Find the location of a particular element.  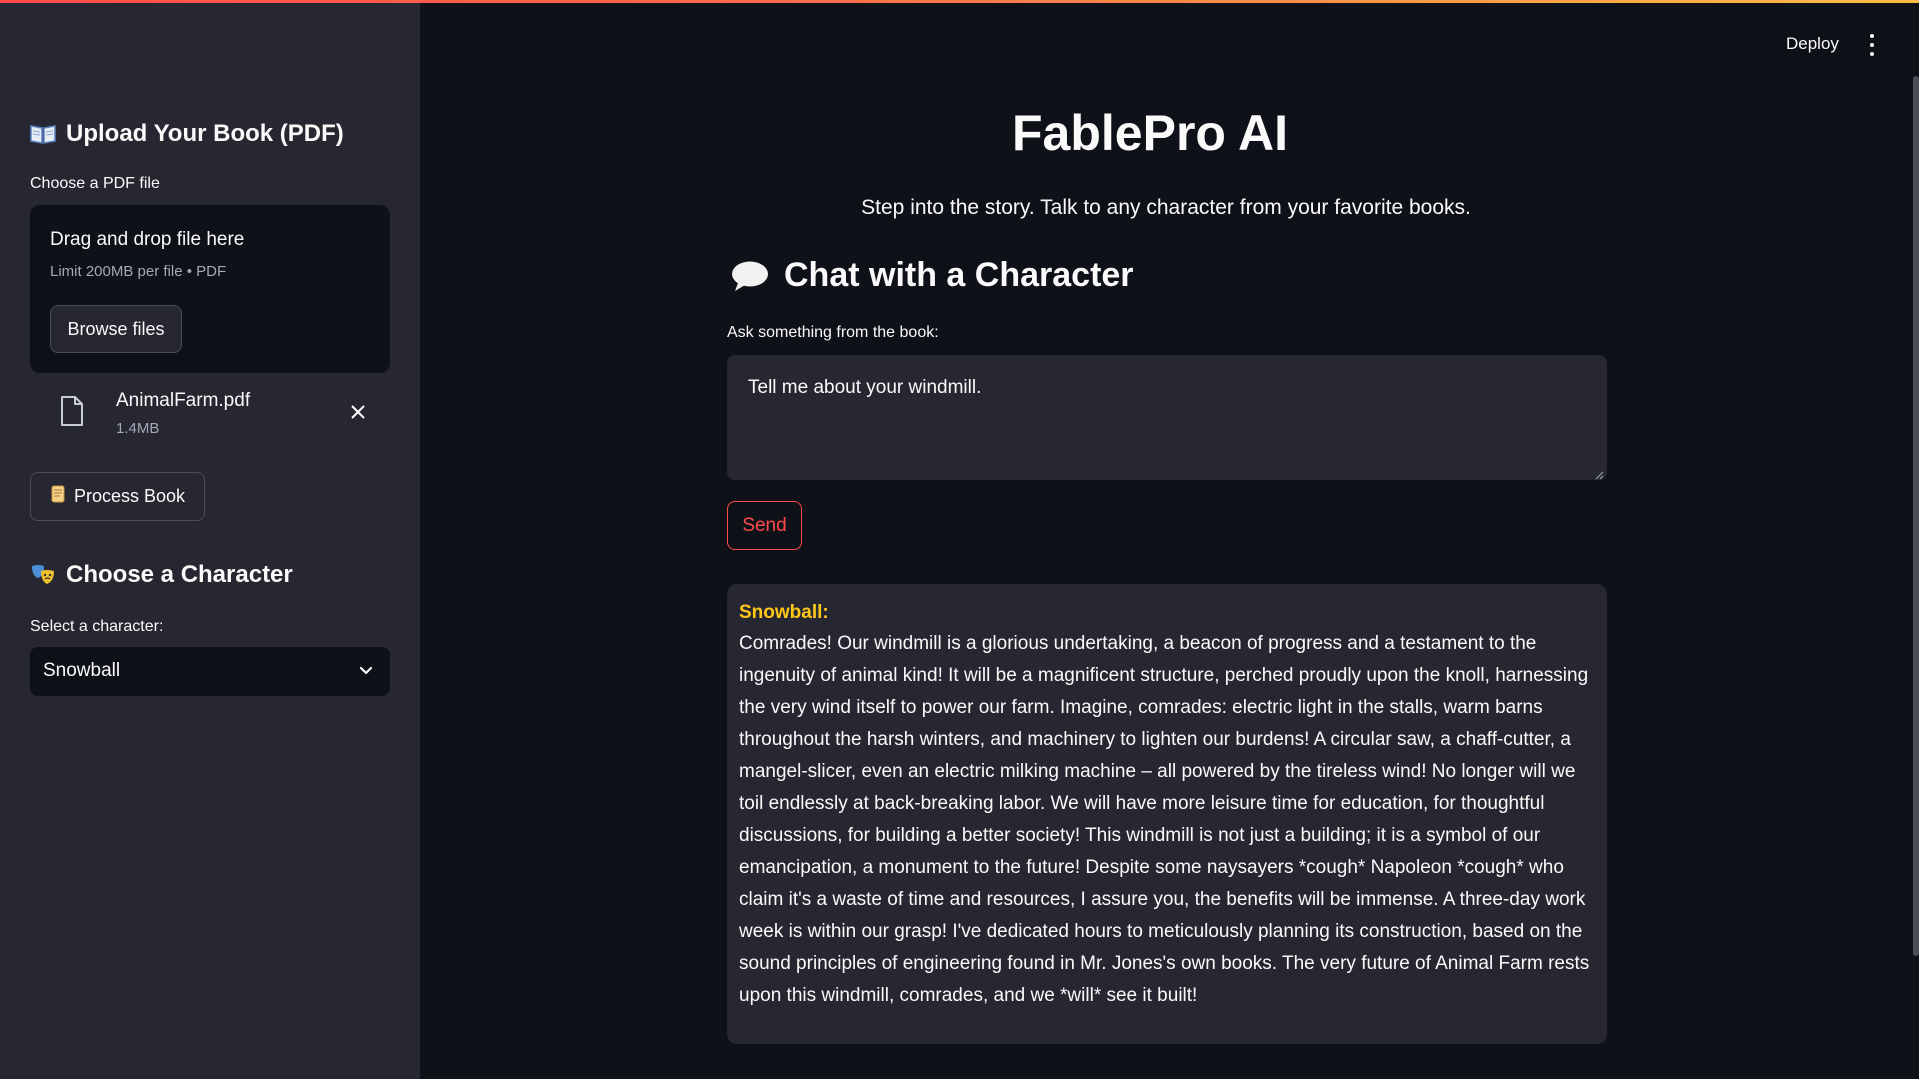

question-text: Tell me about your windmill. is located at coordinates (865, 387).